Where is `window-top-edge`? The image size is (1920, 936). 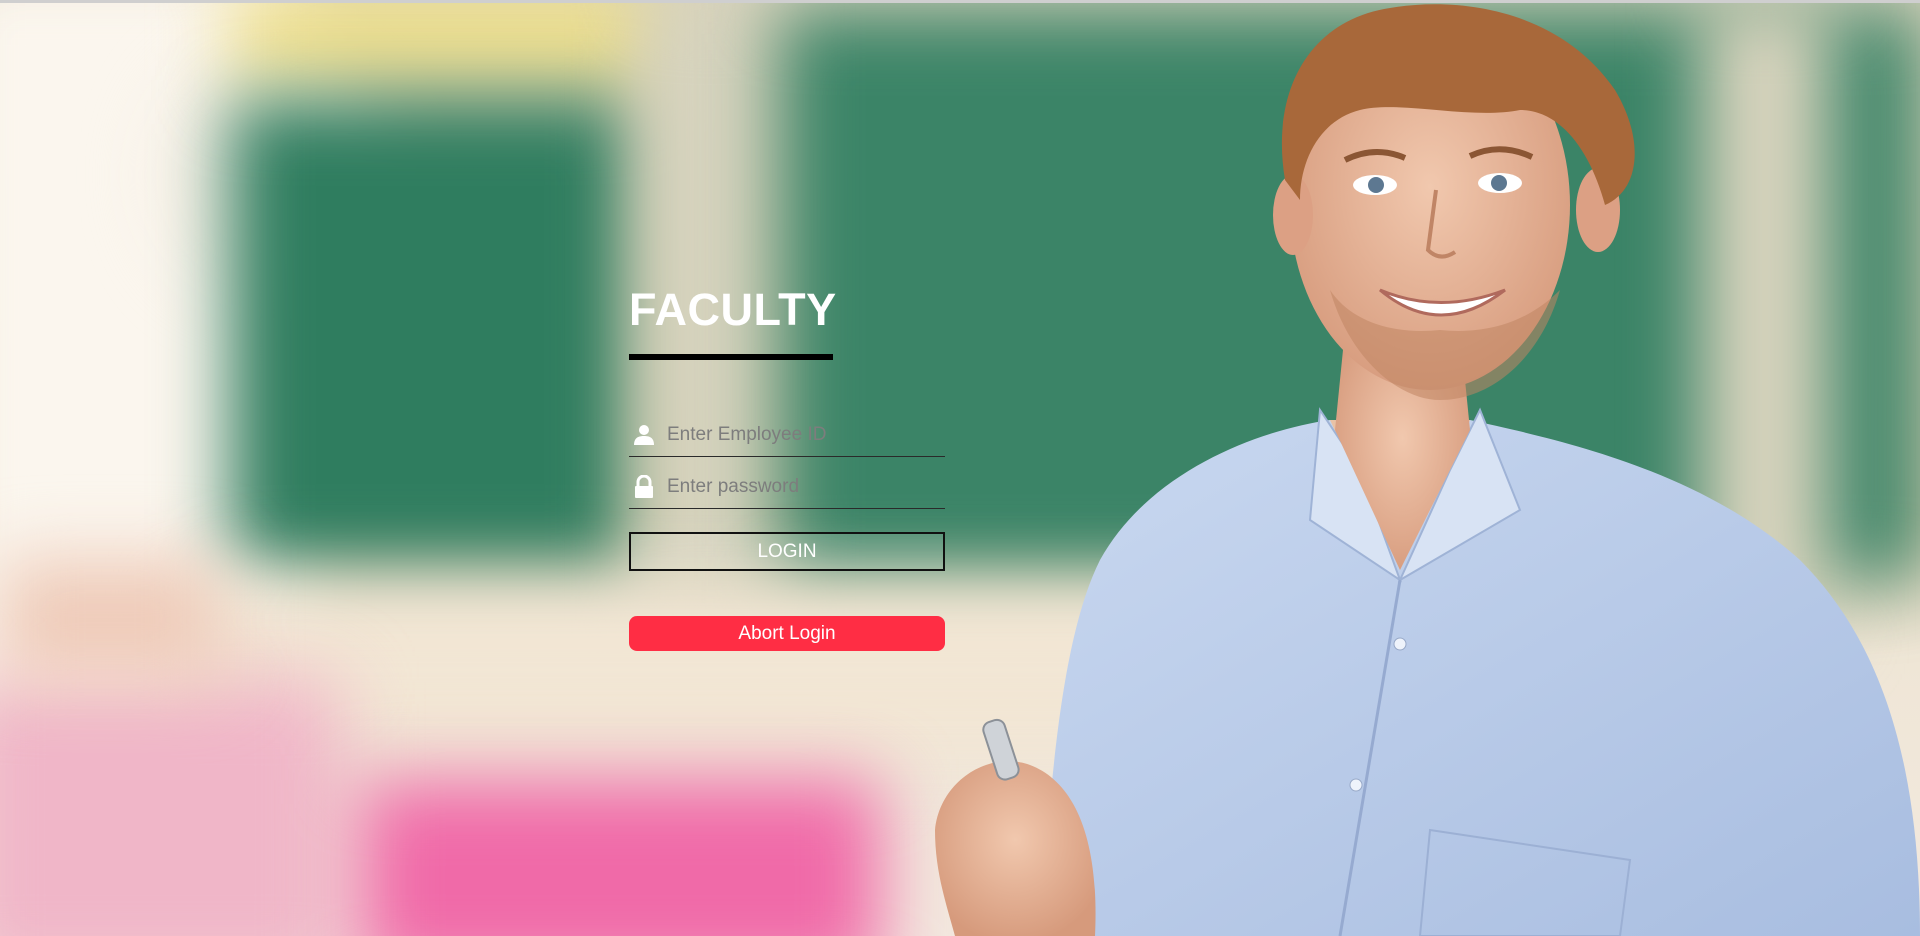
window-top-edge is located at coordinates (960, 1).